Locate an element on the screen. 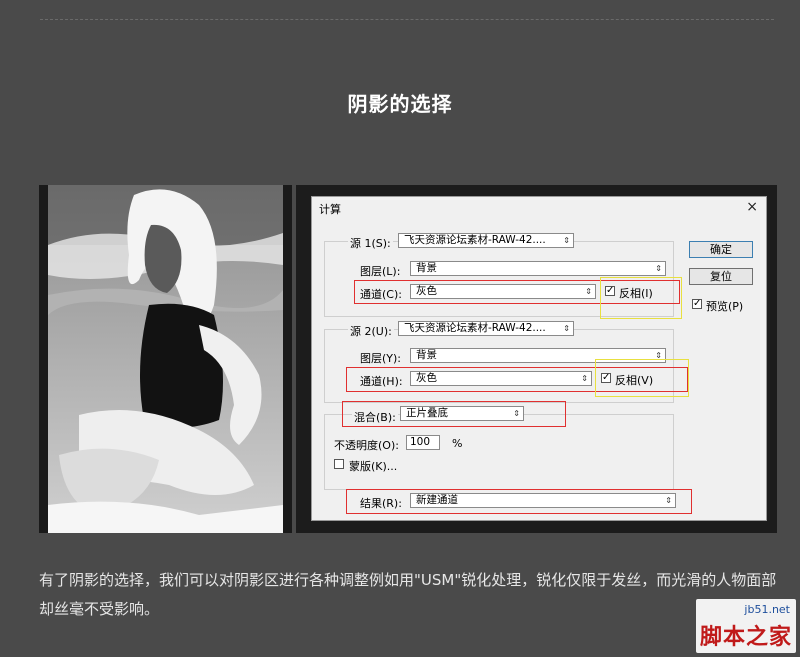  preview-checkbox: ✓ is located at coordinates (697, 304).